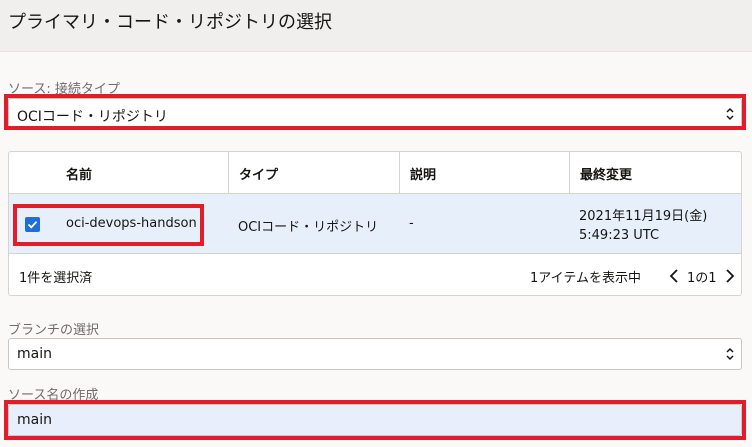 The height and width of the screenshot is (447, 752). What do you see at coordinates (375, 114) in the screenshot?
I see `source-type-select: OCIコード・リポジトリ` at bounding box center [375, 114].